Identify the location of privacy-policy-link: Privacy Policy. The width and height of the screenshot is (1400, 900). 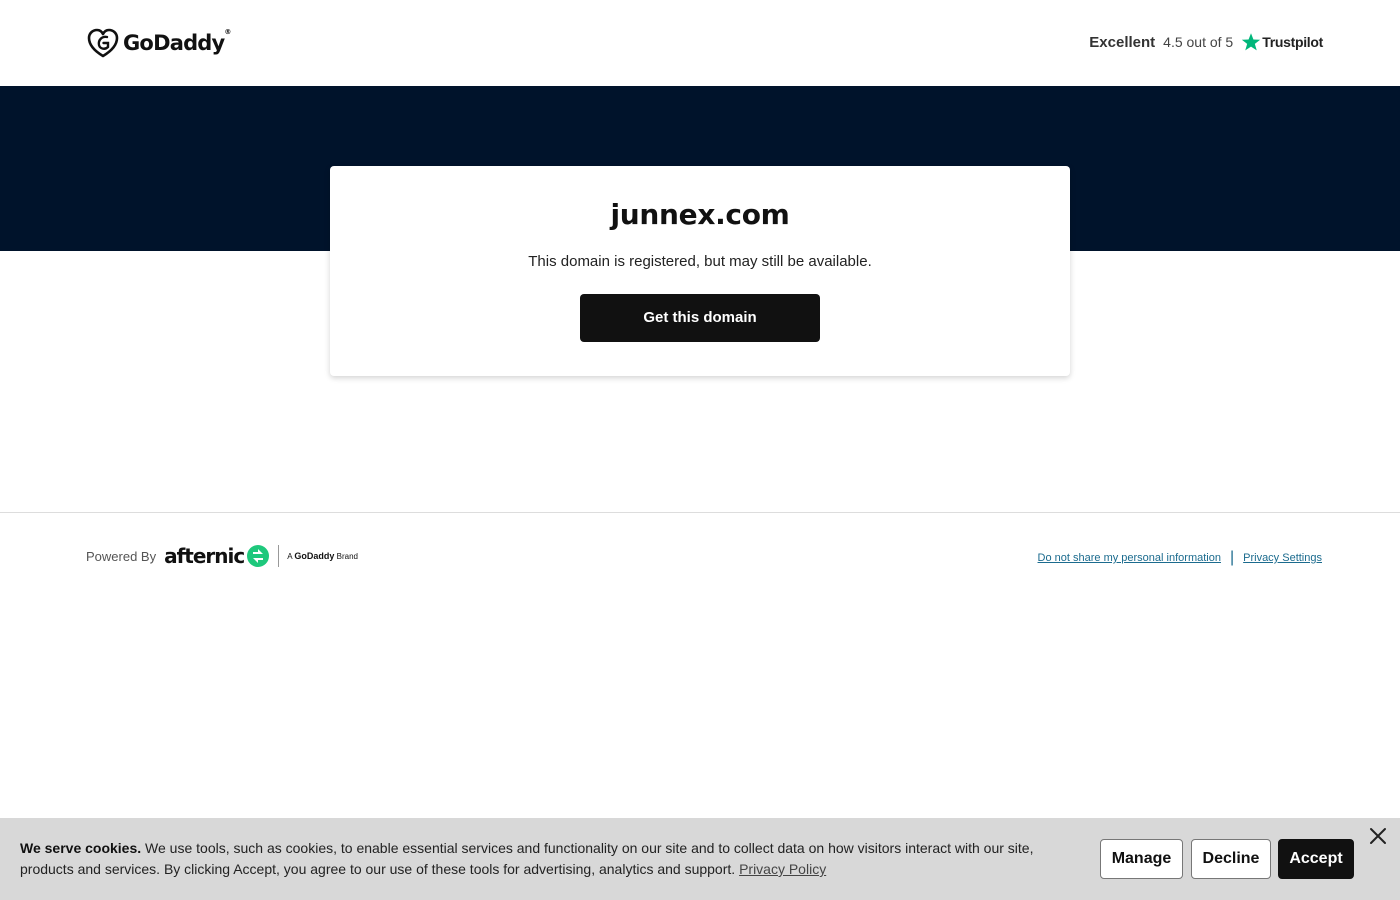
(782, 869).